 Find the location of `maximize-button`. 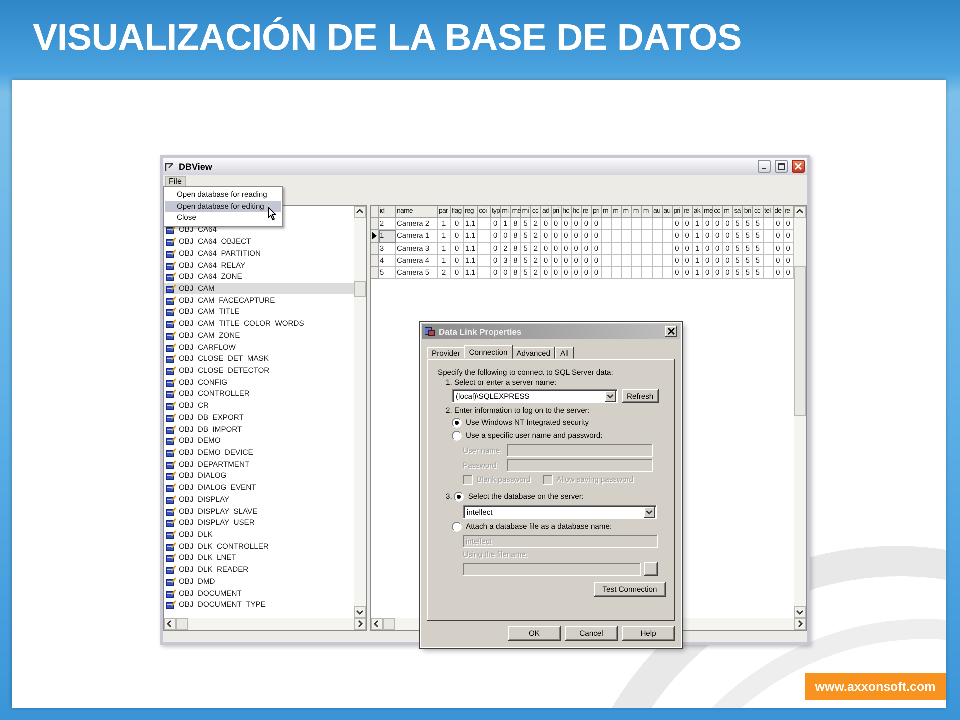

maximize-button is located at coordinates (781, 166).